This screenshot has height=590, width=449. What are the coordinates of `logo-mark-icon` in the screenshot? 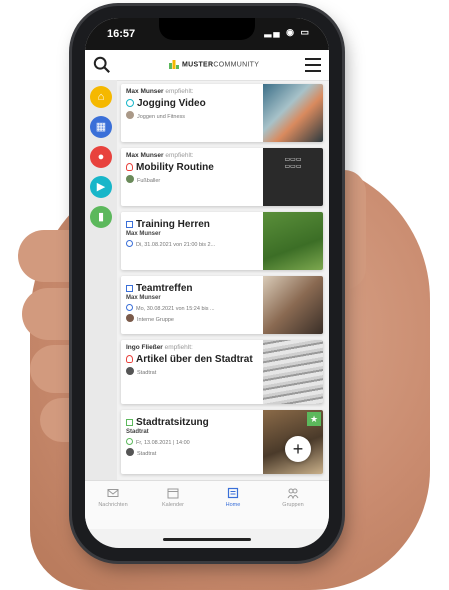 It's located at (174, 64).